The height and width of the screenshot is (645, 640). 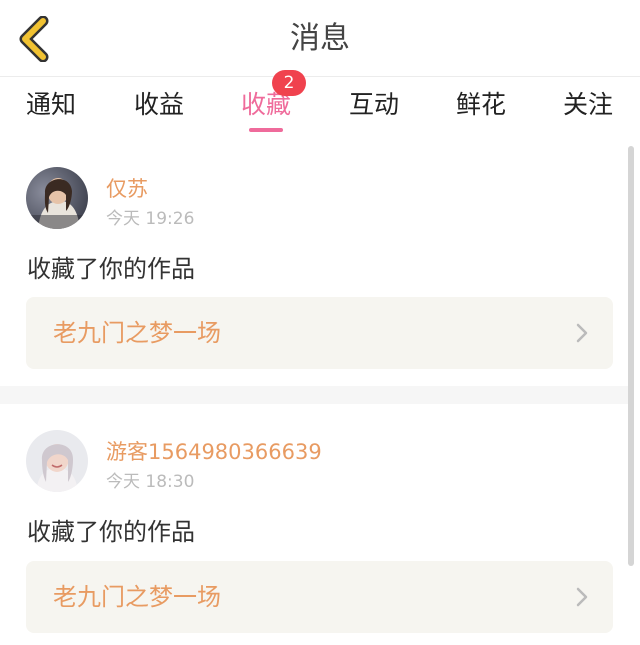 I want to click on tab-earnings: 收益, so click(x=159, y=109).